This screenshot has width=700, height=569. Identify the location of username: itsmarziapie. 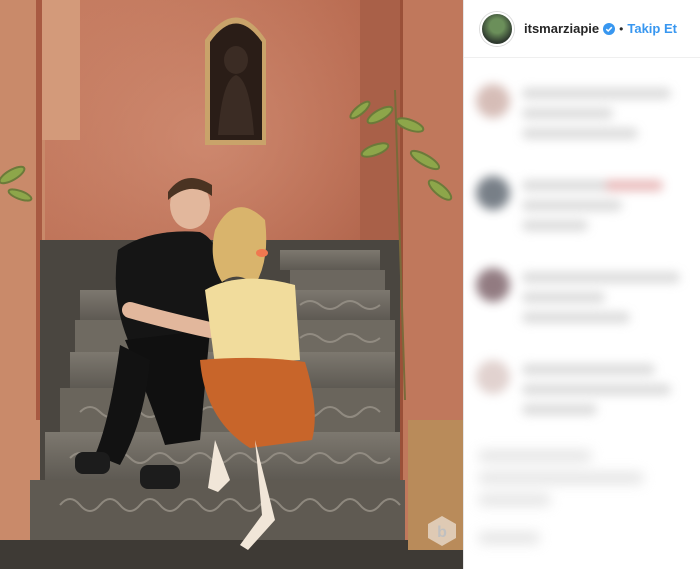
(561, 28).